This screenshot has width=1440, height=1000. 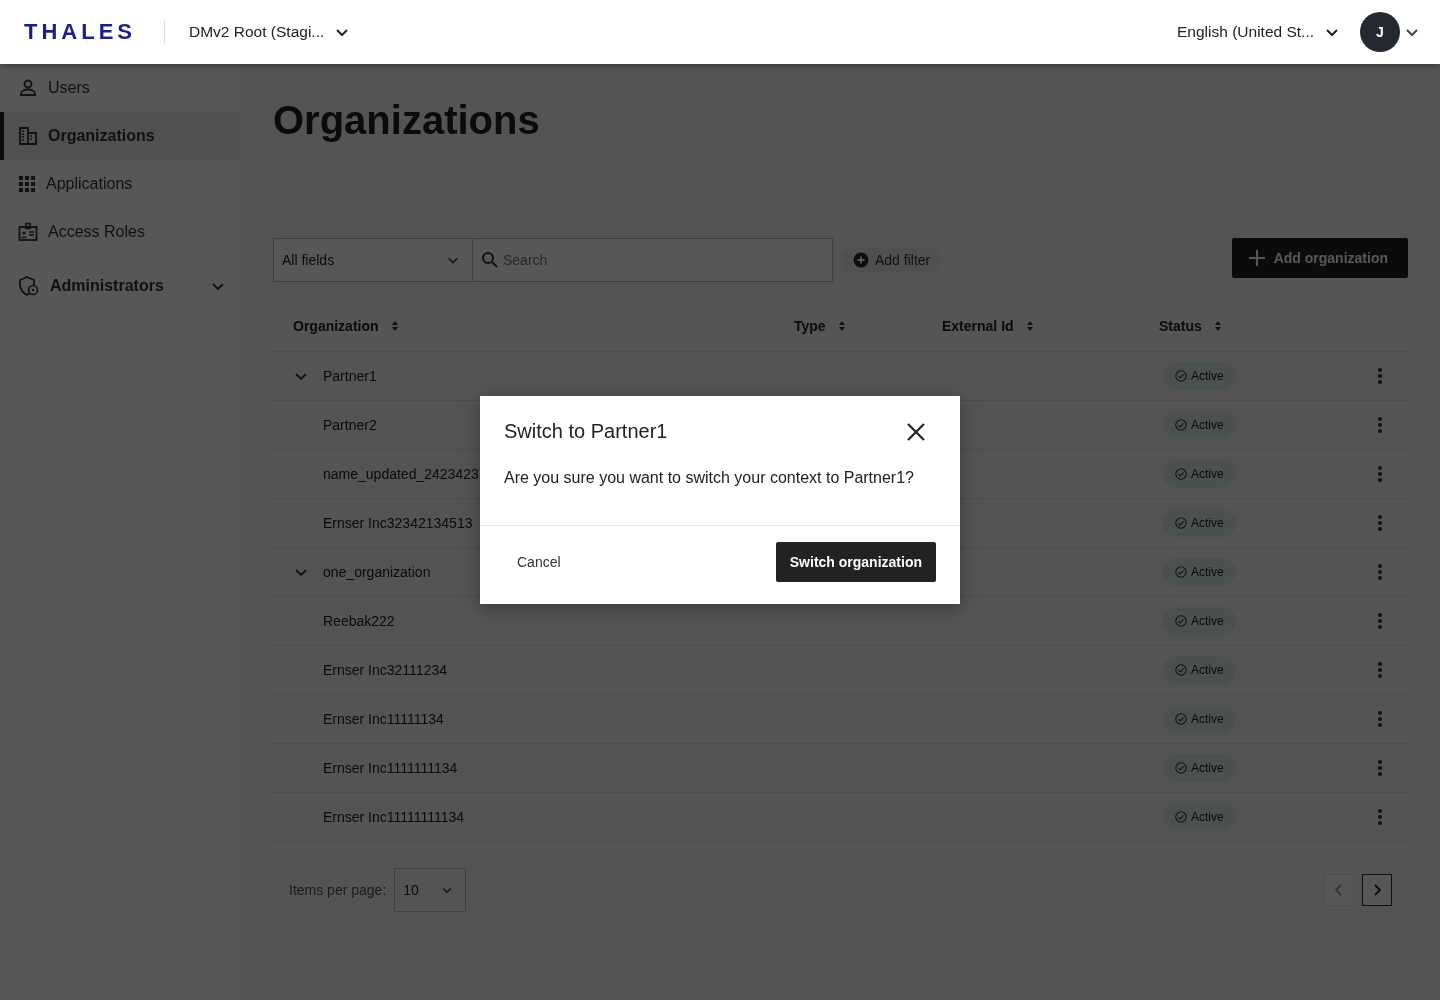 I want to click on close-icon, so click(x=916, y=431).